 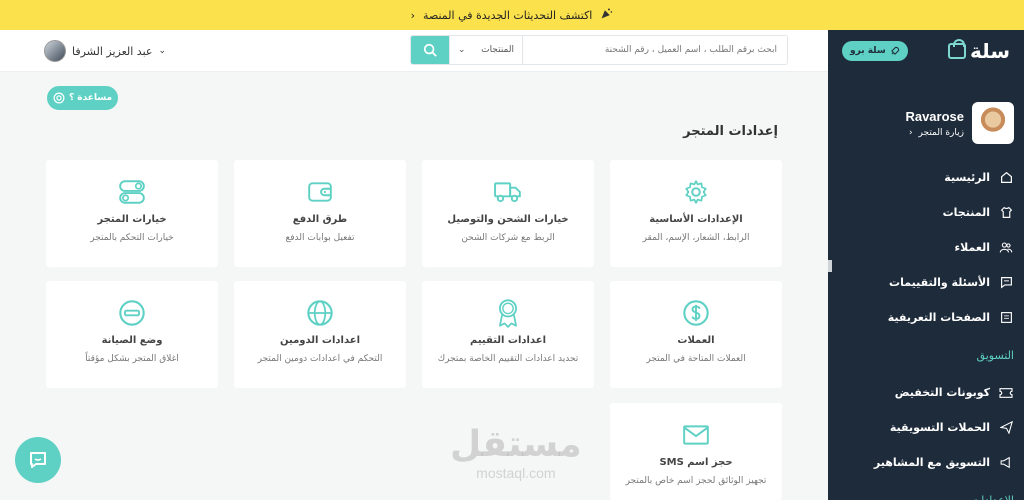 I want to click on bag-icon, so click(x=957, y=49).